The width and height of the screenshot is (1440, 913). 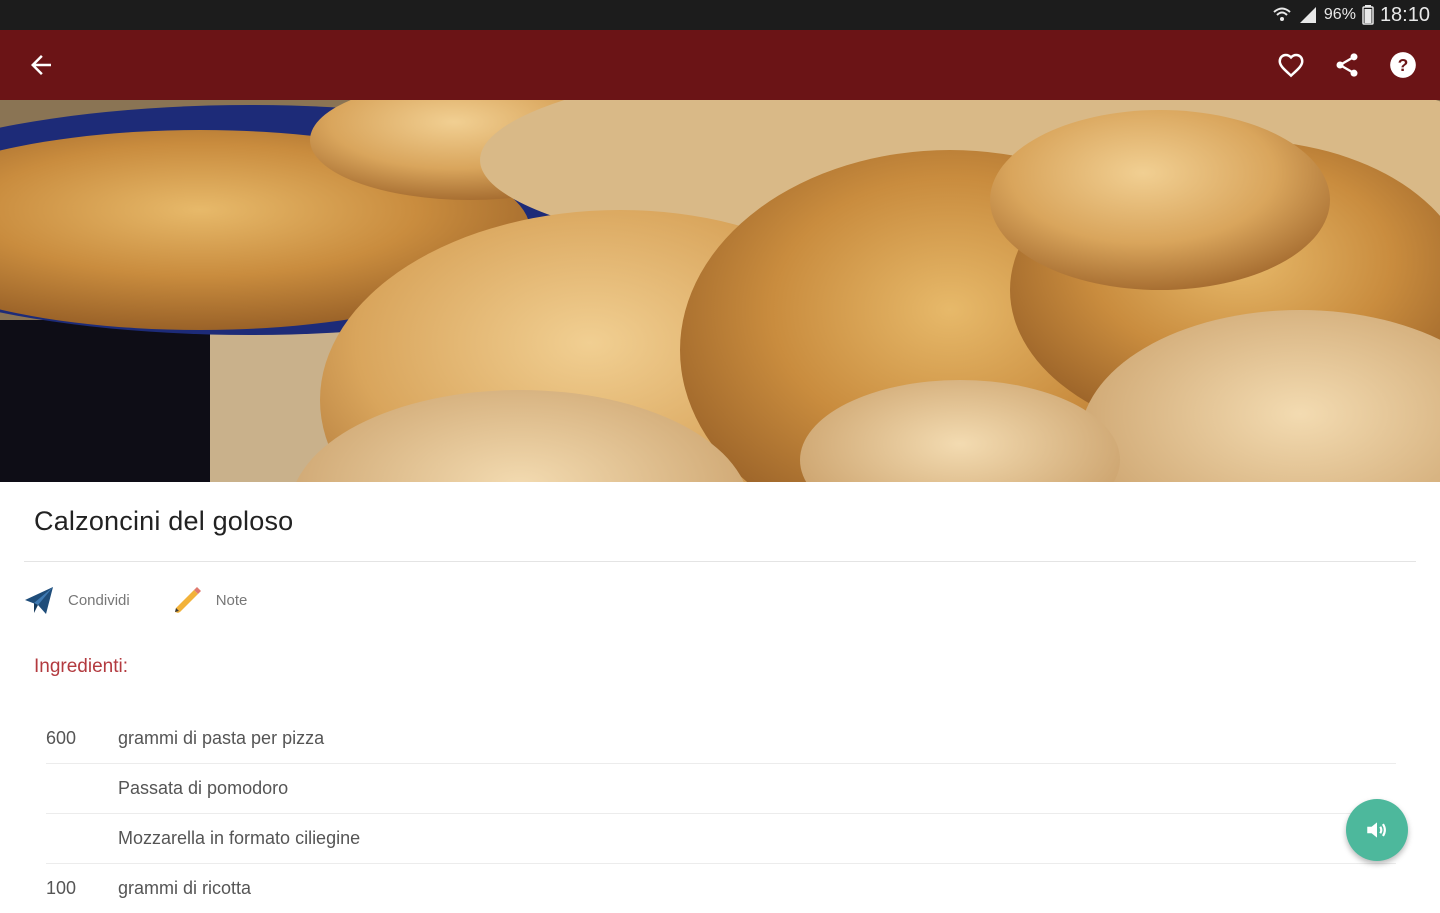 What do you see at coordinates (1368, 15) in the screenshot?
I see `battery-icon` at bounding box center [1368, 15].